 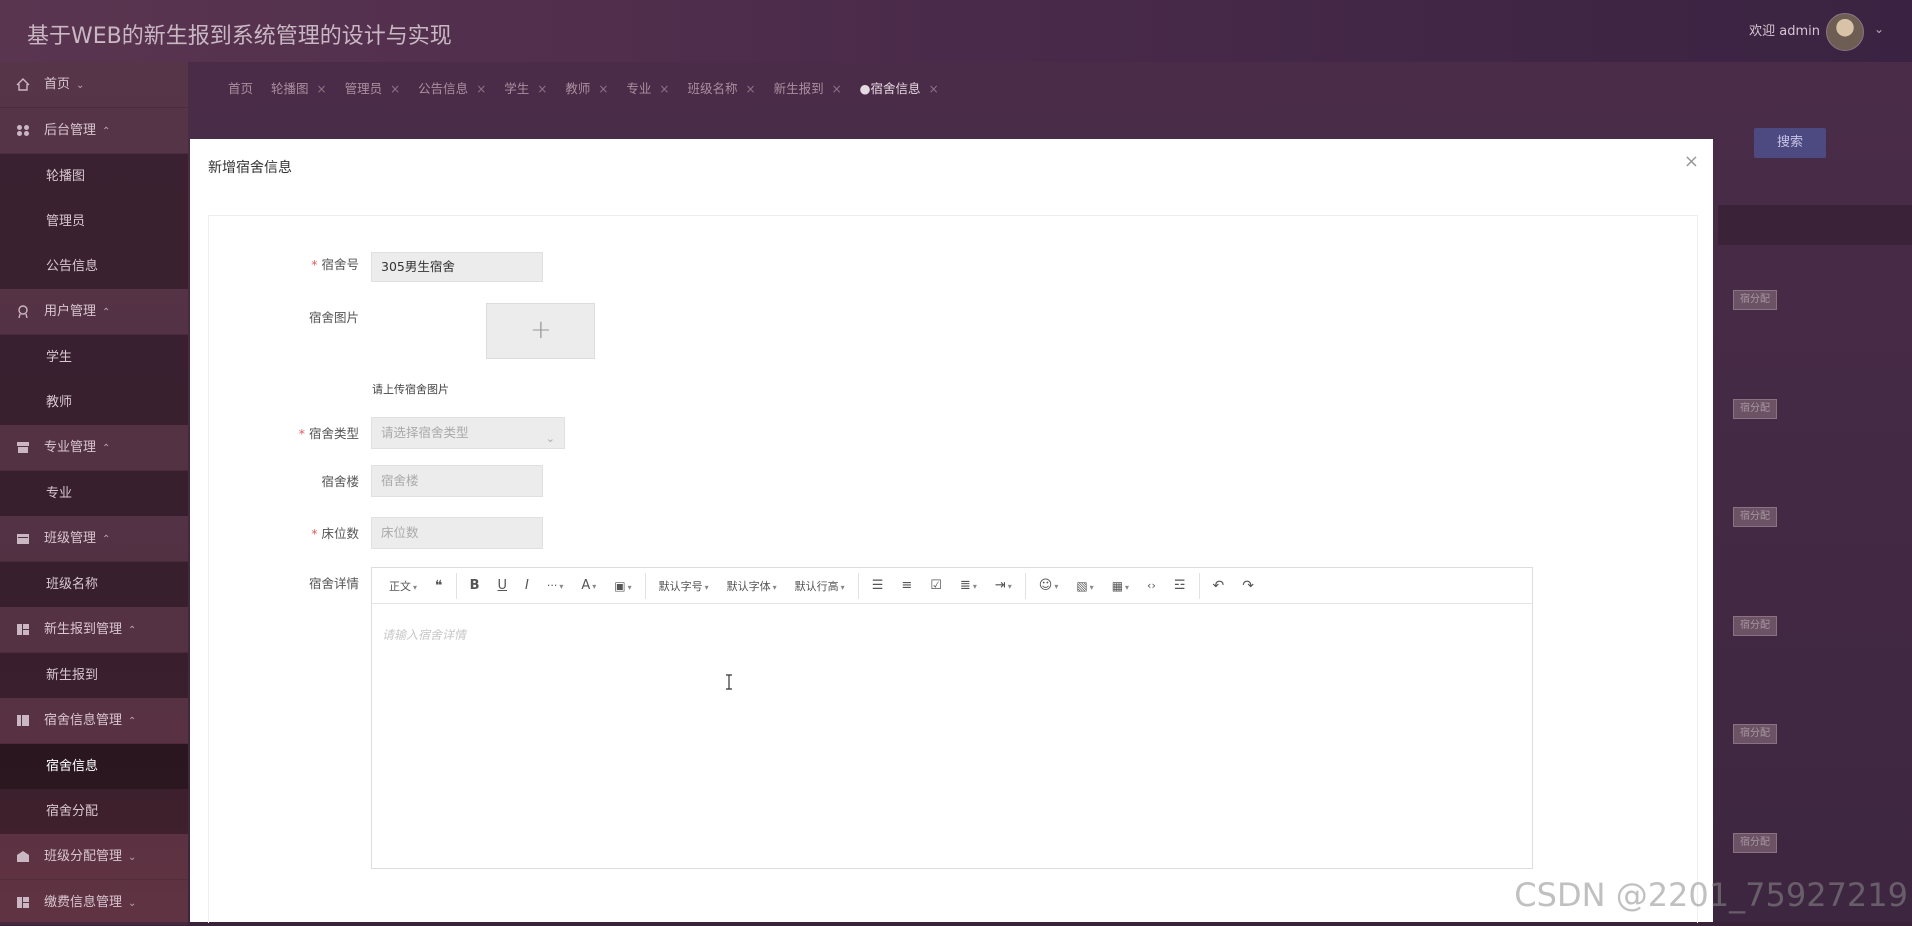 What do you see at coordinates (586, 87) in the screenshot?
I see `tab-5: 教师 ×` at bounding box center [586, 87].